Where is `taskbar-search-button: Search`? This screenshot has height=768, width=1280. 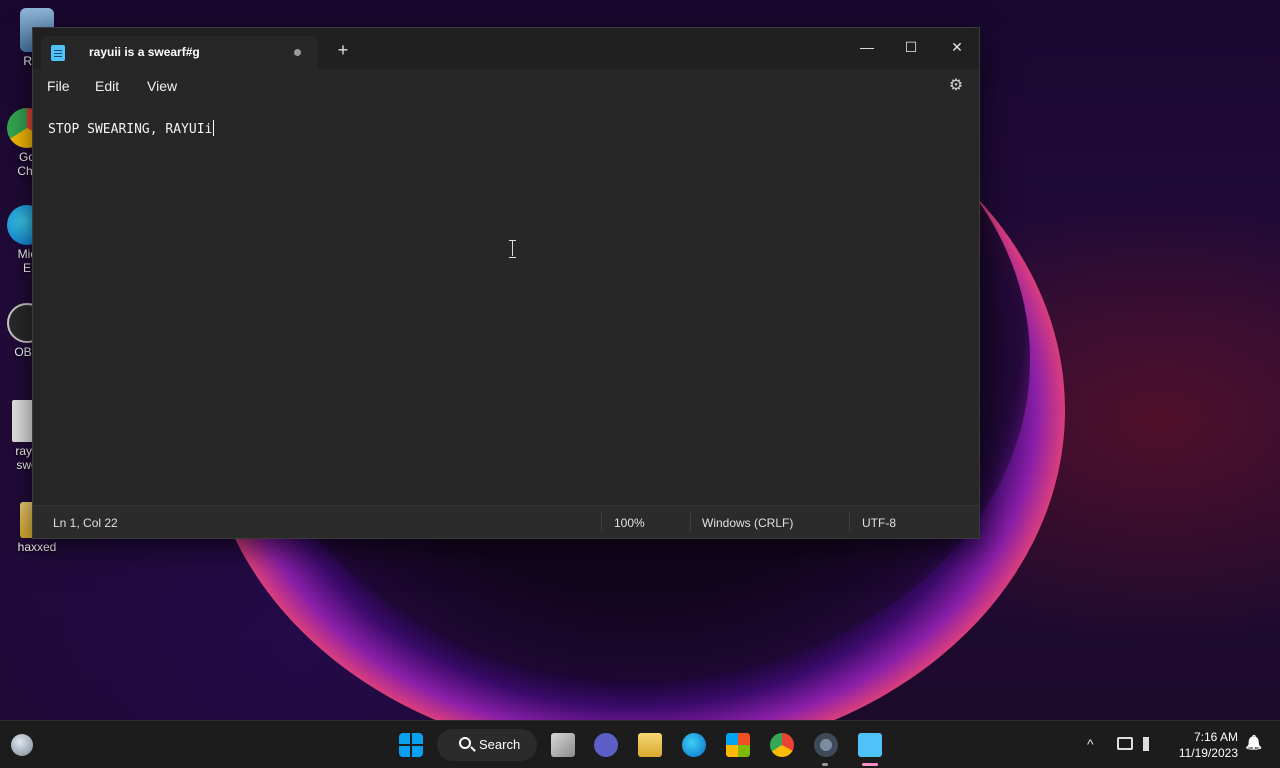
taskbar-search-button: Search is located at coordinates (487, 745).